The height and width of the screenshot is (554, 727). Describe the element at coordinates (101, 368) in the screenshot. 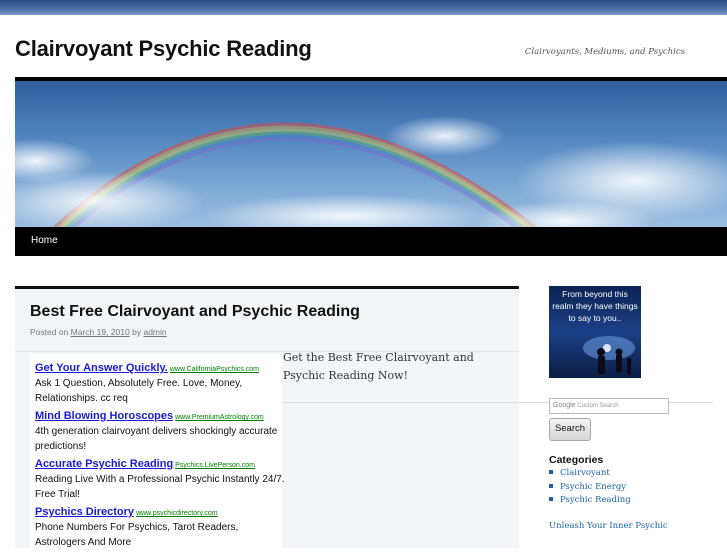

I see `ad-headline-link: Get Your Answer Quickly.` at that location.